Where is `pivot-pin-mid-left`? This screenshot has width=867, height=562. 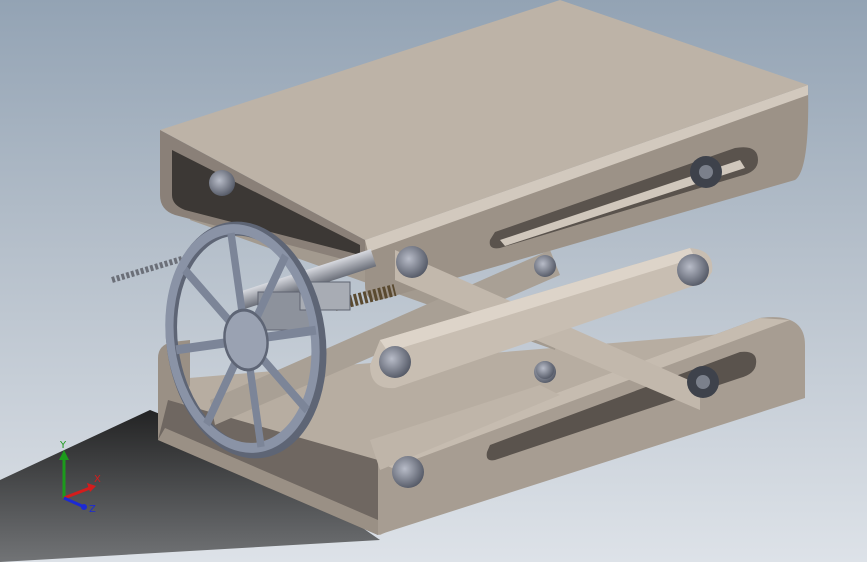
pivot-pin-mid-left is located at coordinates (395, 362).